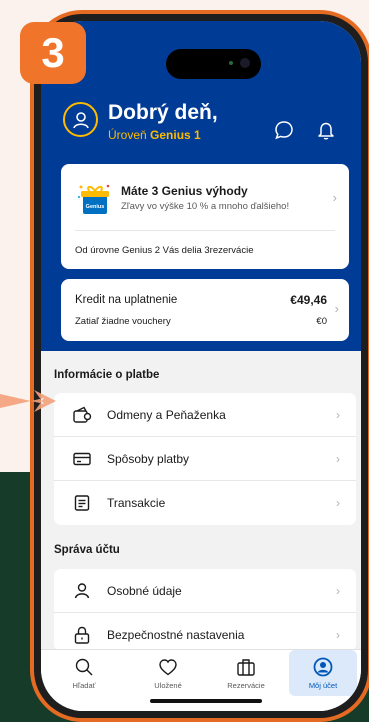 This screenshot has width=369, height=722. What do you see at coordinates (126, 300) in the screenshot?
I see `credit-label: Kredit na uplatnenie` at bounding box center [126, 300].